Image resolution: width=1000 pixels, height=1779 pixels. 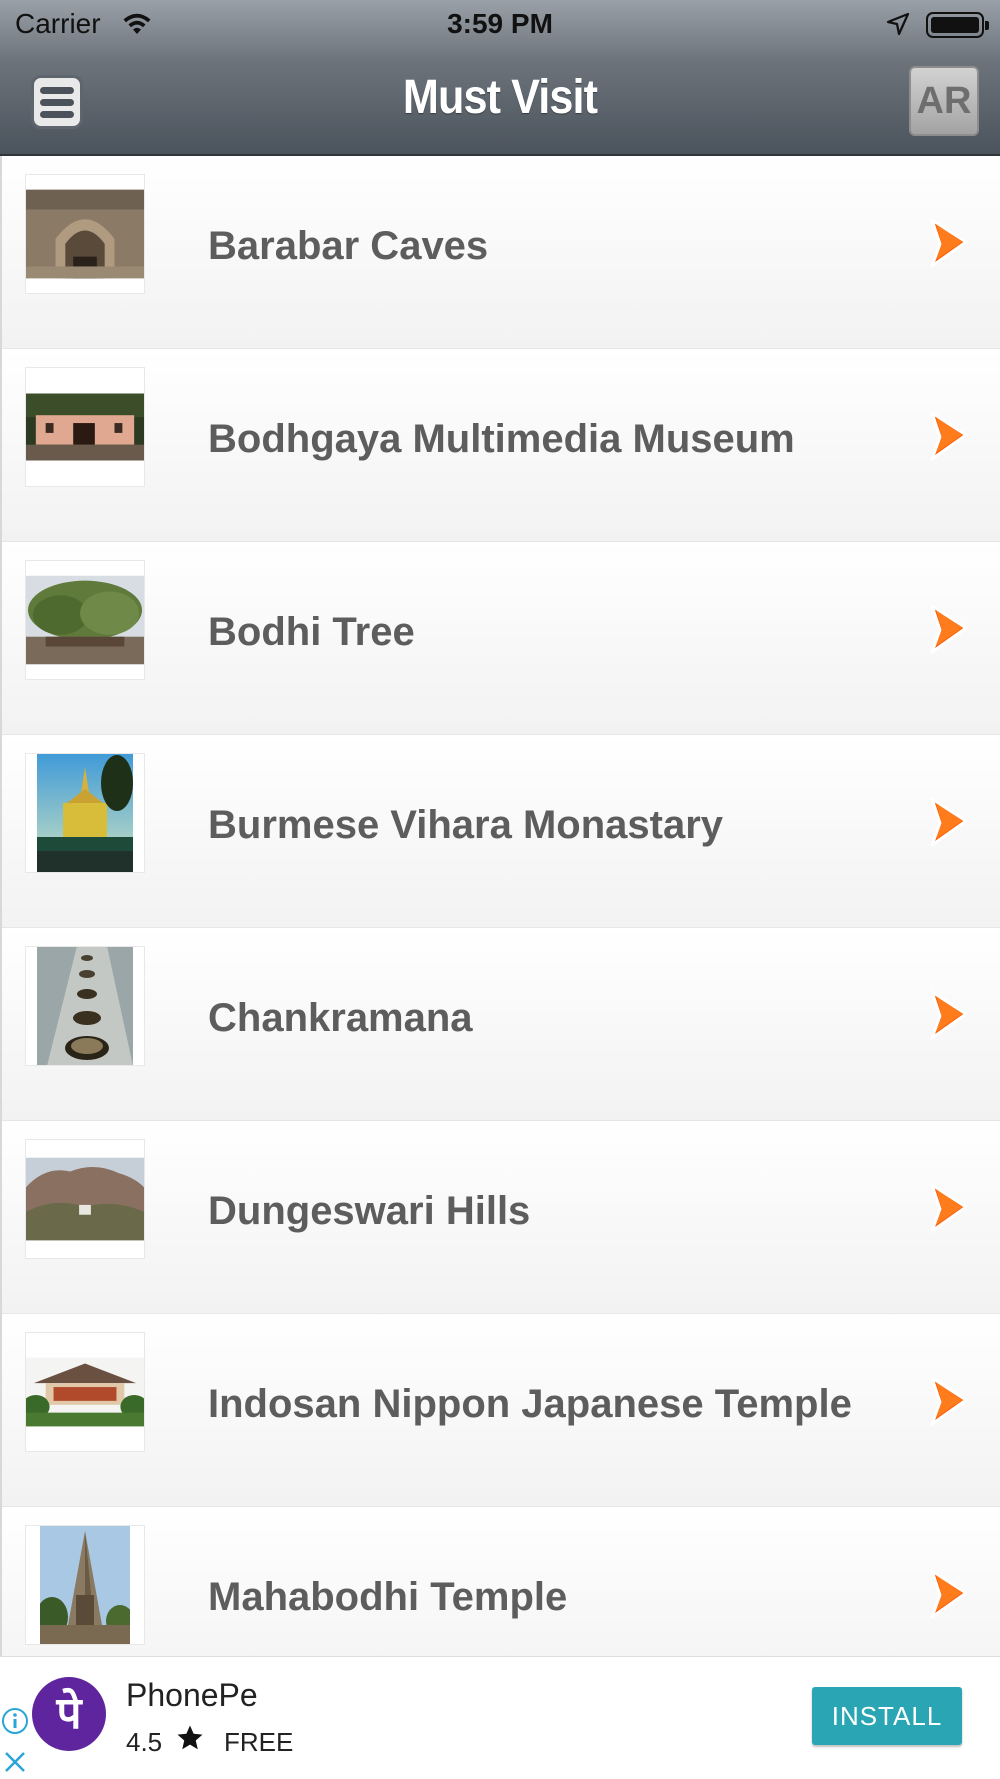 What do you see at coordinates (190, 1737) in the screenshot?
I see `star-icon` at bounding box center [190, 1737].